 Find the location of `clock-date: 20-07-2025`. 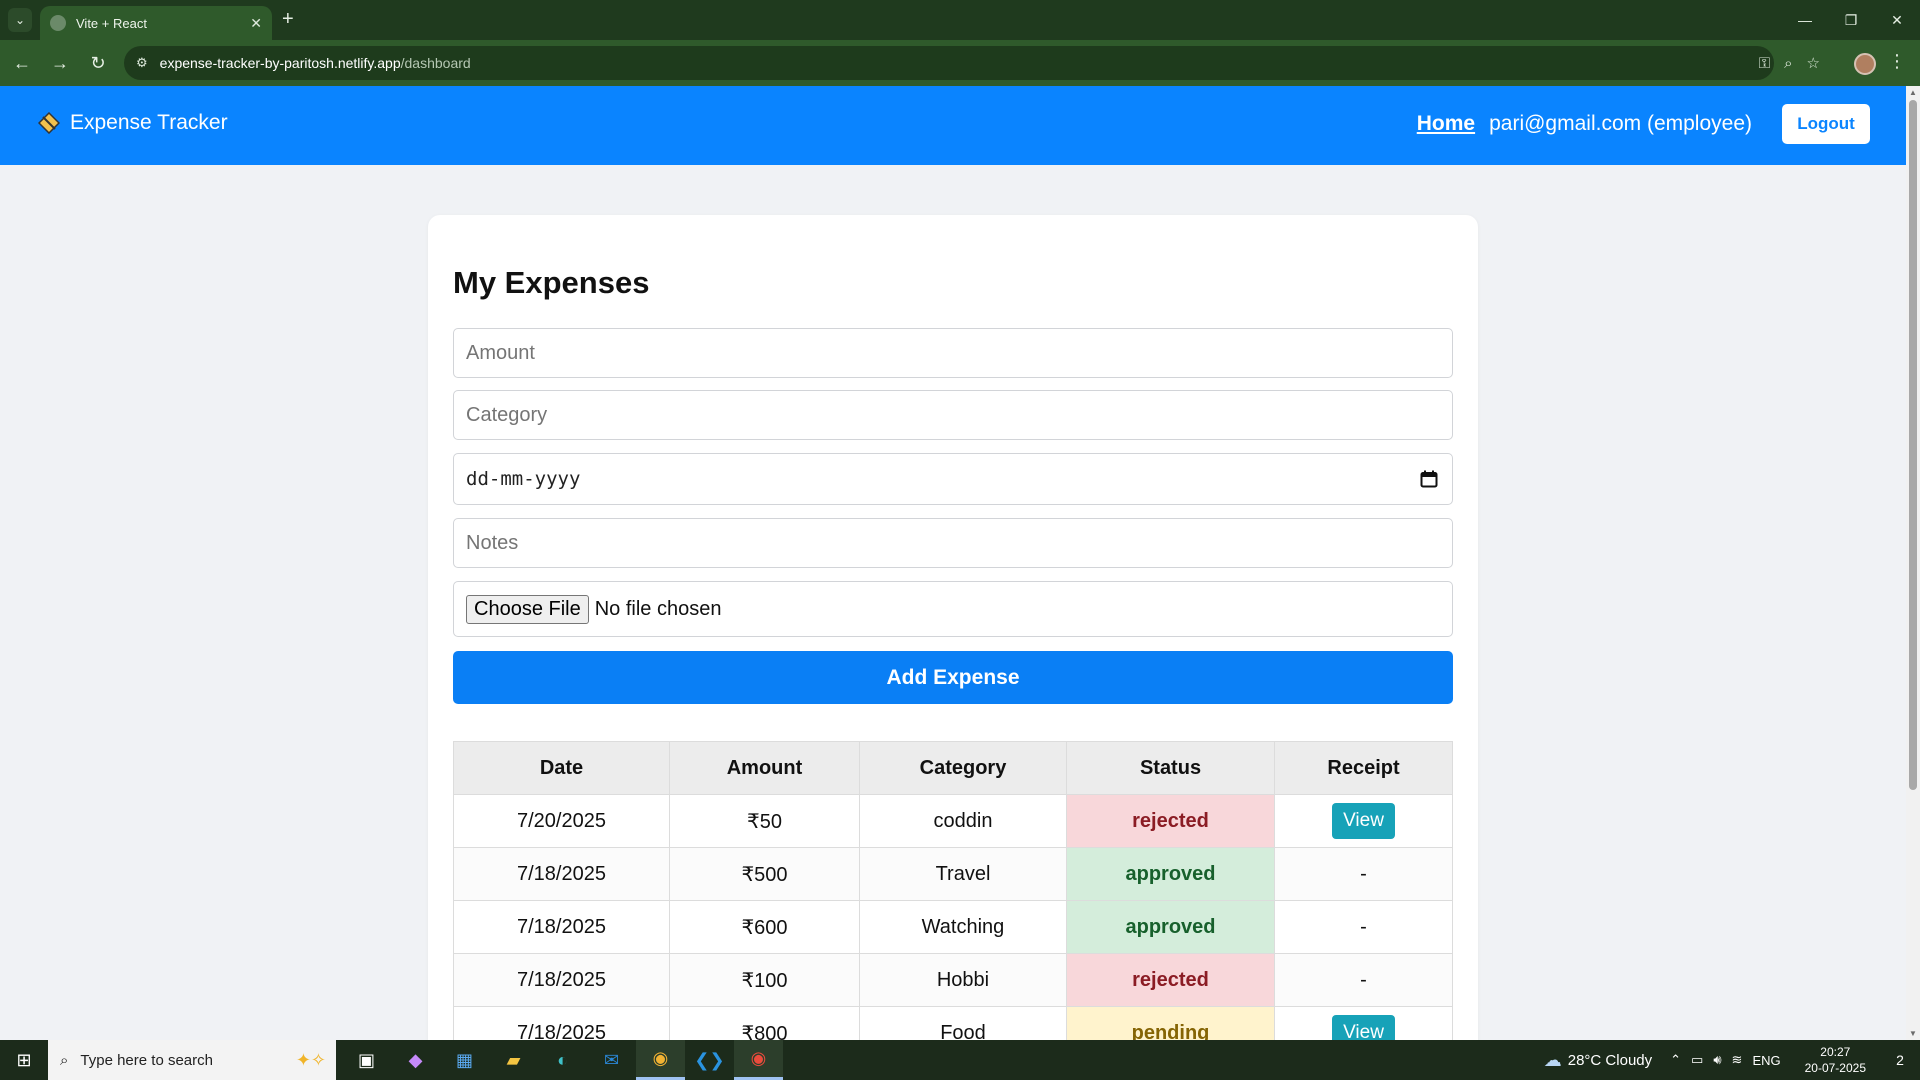

clock-date: 20-07-2025 is located at coordinates (1835, 1068).